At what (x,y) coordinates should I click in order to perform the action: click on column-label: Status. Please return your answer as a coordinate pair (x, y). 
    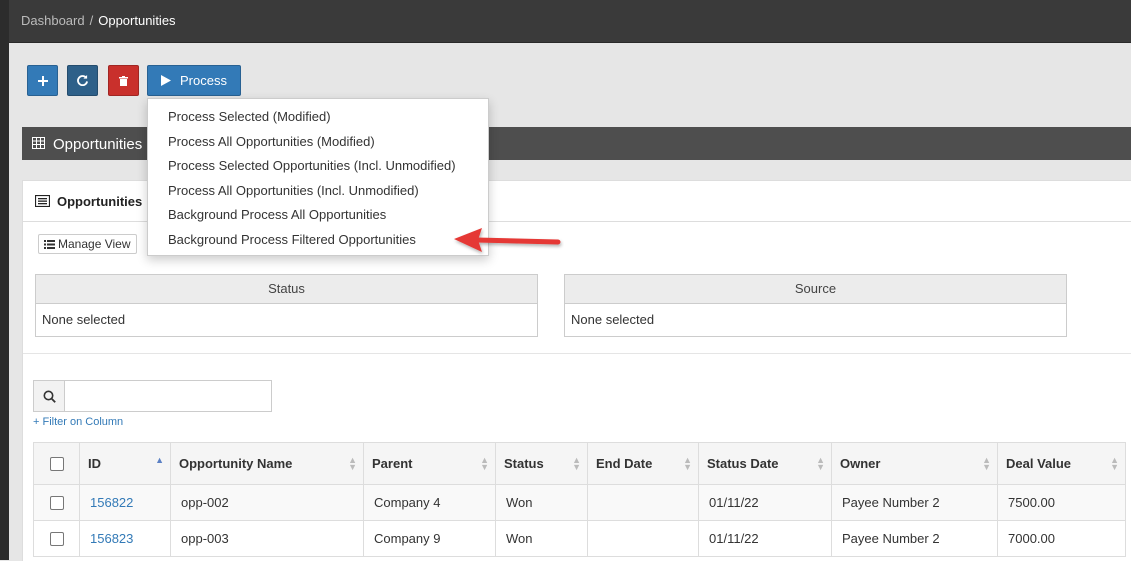
    Looking at the image, I should click on (524, 463).